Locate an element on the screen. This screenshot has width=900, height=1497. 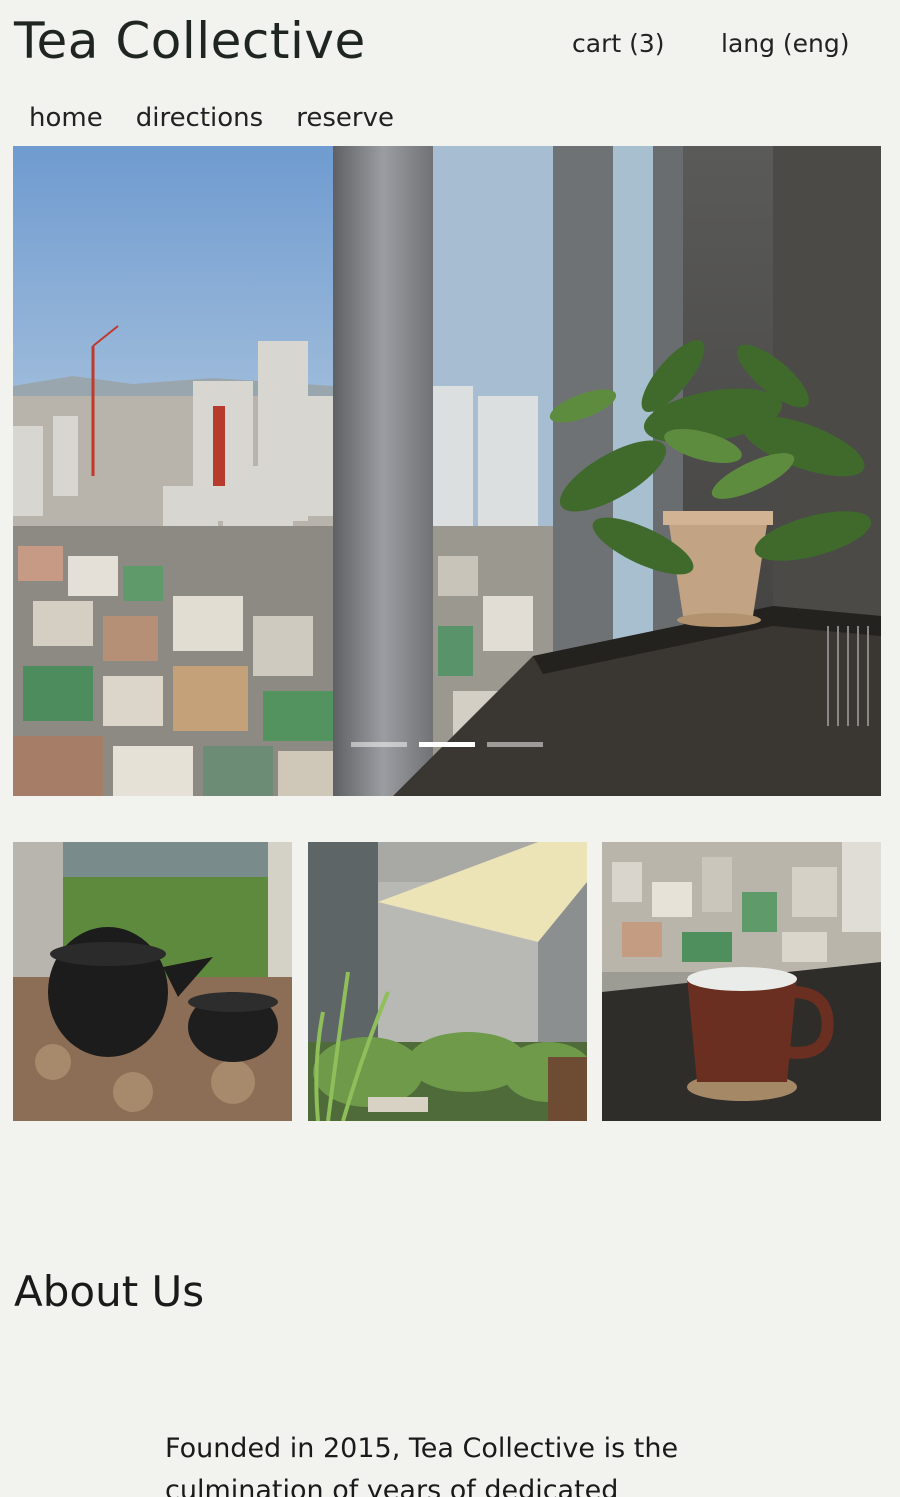
main-nav: home directions reserve is located at coordinates (211, 118).